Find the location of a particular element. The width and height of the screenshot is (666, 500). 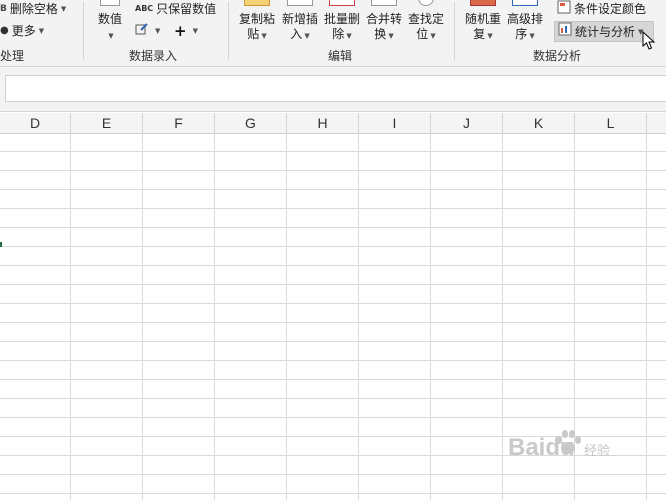

merge-label-2: 换 ▼ is located at coordinates (384, 34).